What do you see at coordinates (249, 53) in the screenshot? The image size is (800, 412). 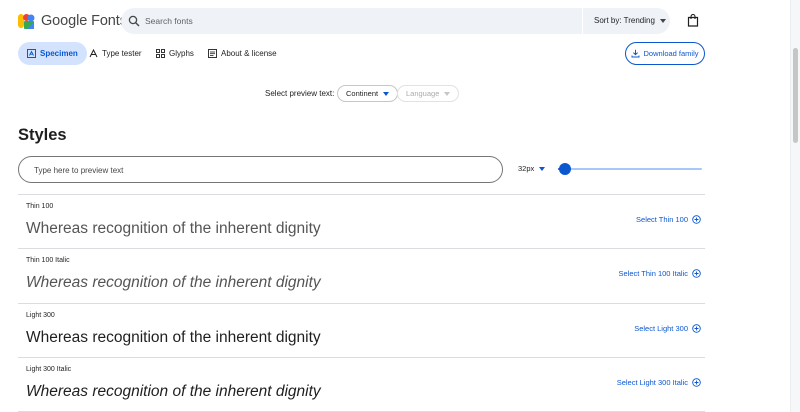 I see `tab-label: About & license` at bounding box center [249, 53].